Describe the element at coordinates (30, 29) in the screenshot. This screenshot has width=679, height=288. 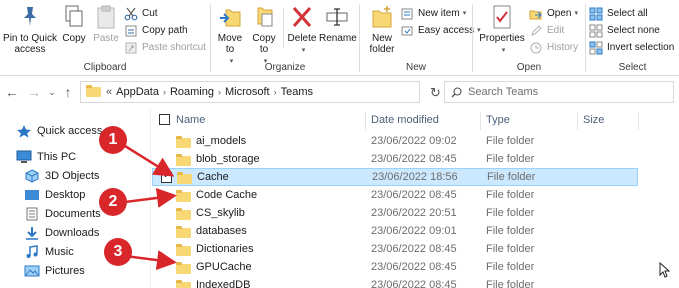
I see `pin-quick-access-button: Pin to Quick access` at that location.